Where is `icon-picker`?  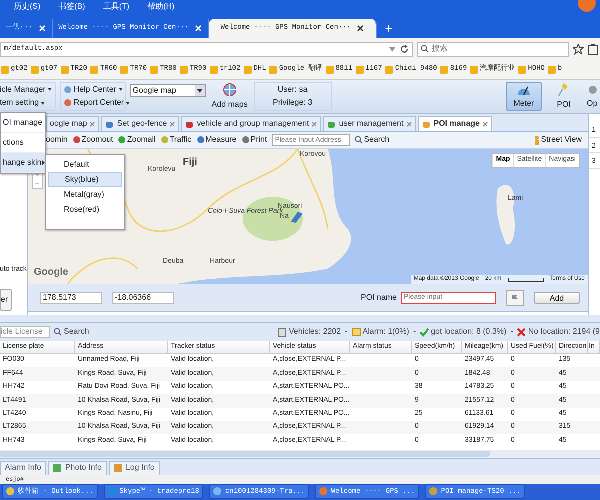
icon-picker is located at coordinates (515, 298).